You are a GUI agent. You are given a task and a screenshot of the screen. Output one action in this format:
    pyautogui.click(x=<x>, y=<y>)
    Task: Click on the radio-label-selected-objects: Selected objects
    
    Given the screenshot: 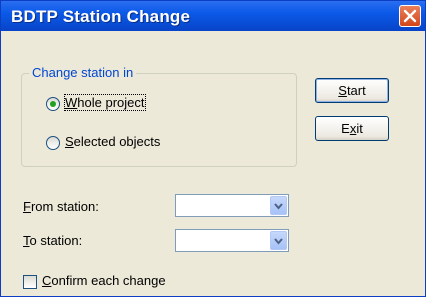 What is the action you would take?
    pyautogui.click(x=112, y=141)
    